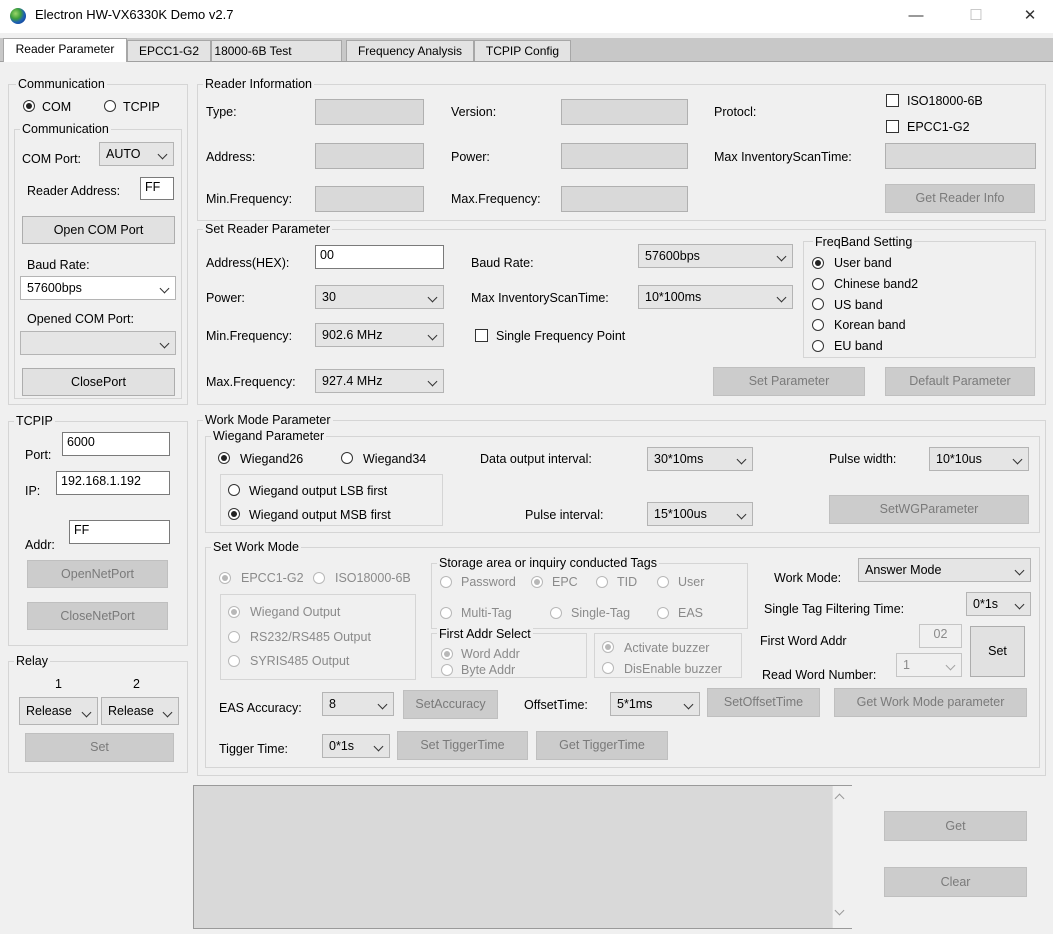 The image size is (1053, 934). Describe the element at coordinates (667, 648) in the screenshot. I see `activate-buzzer-label: Activate buzzer` at that location.